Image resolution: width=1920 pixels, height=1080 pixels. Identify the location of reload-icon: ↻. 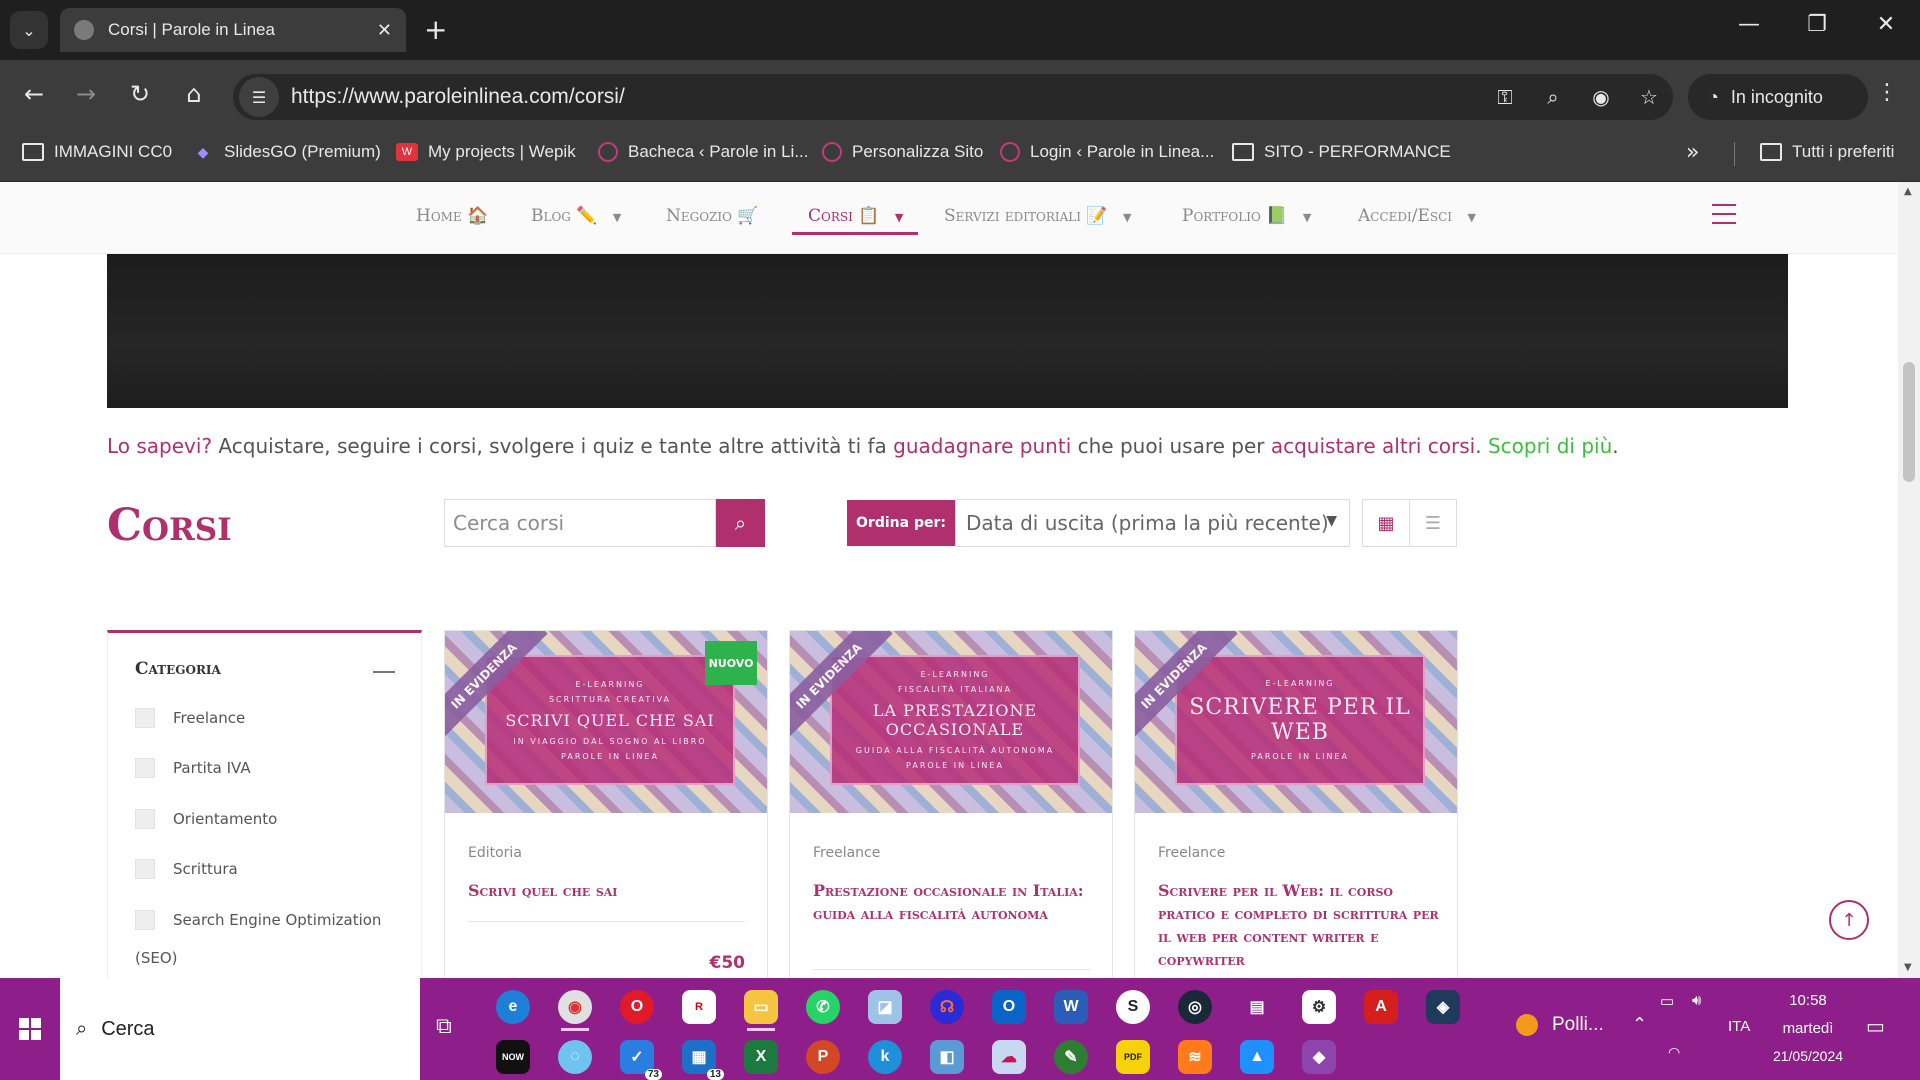
(140, 94).